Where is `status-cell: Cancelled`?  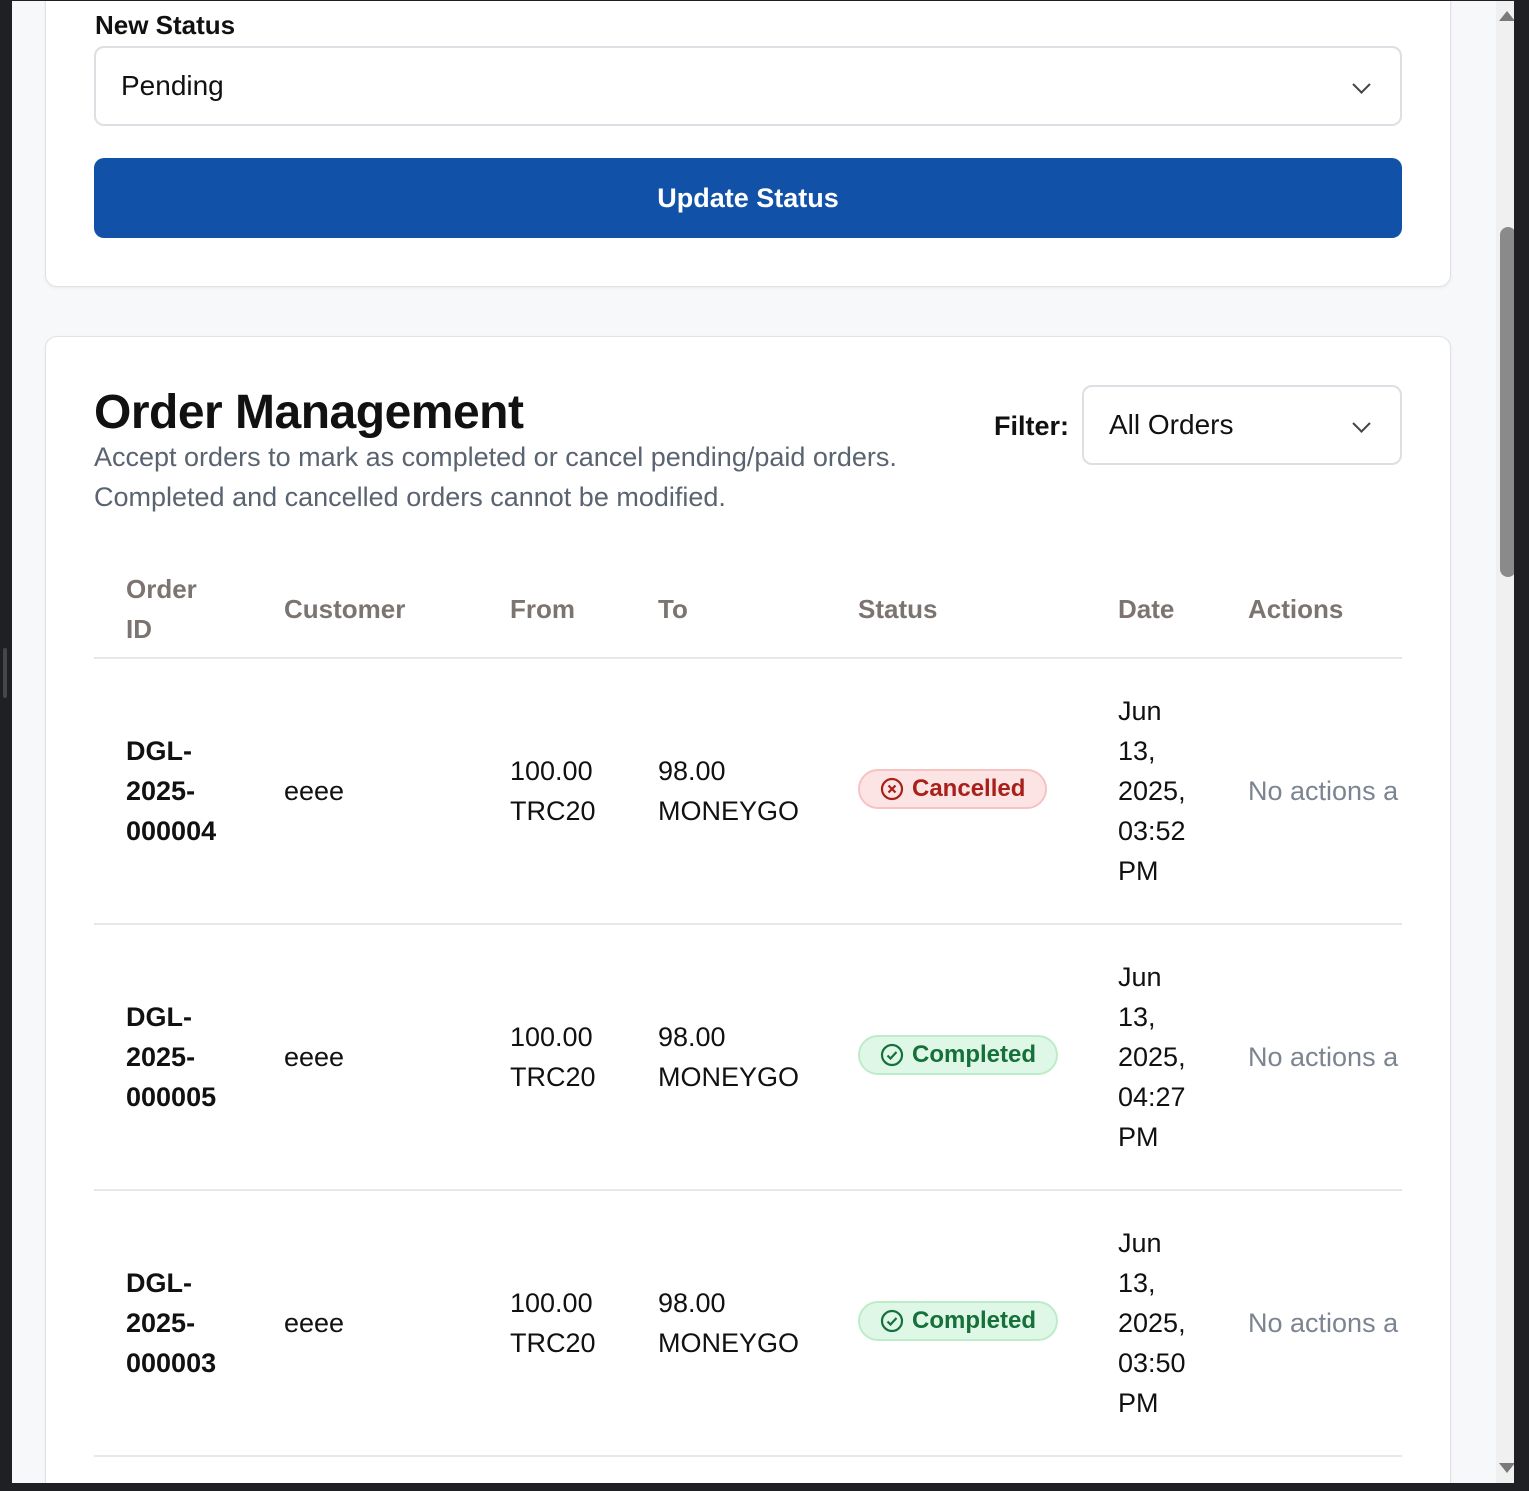 status-cell: Cancelled is located at coordinates (953, 789).